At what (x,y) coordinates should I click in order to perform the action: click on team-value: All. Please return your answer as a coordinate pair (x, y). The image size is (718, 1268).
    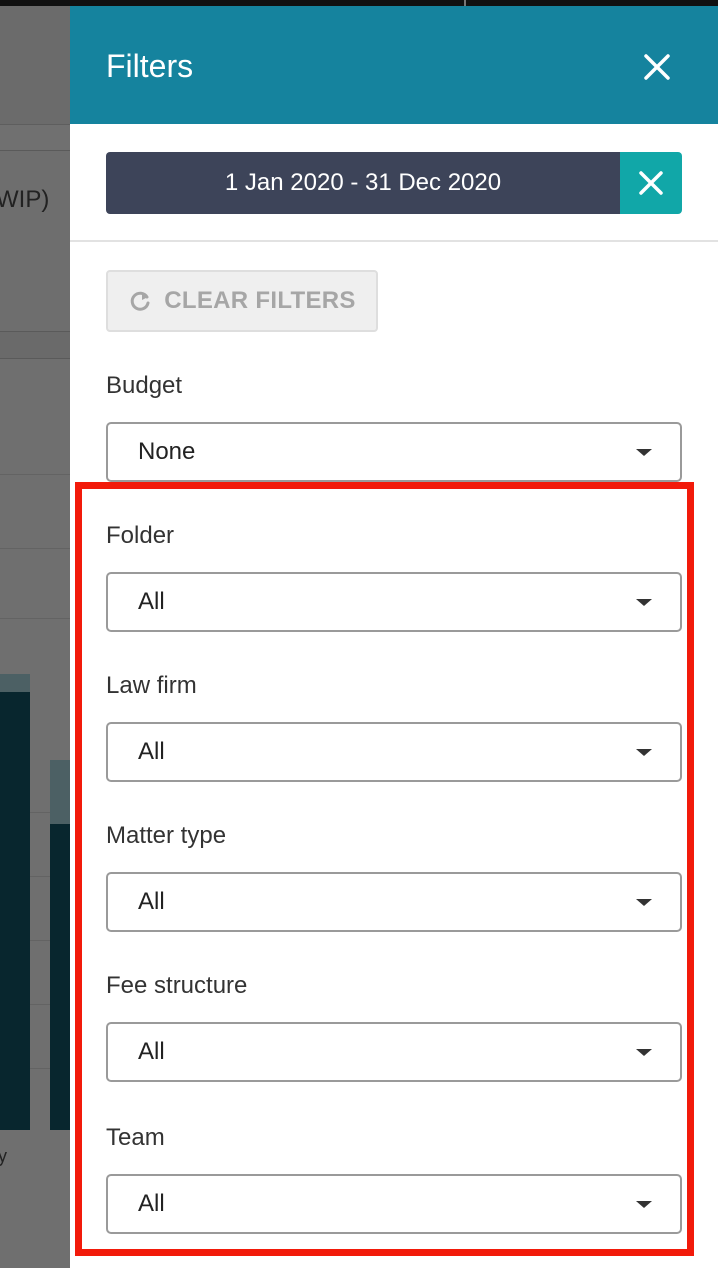
    Looking at the image, I should click on (151, 1203).